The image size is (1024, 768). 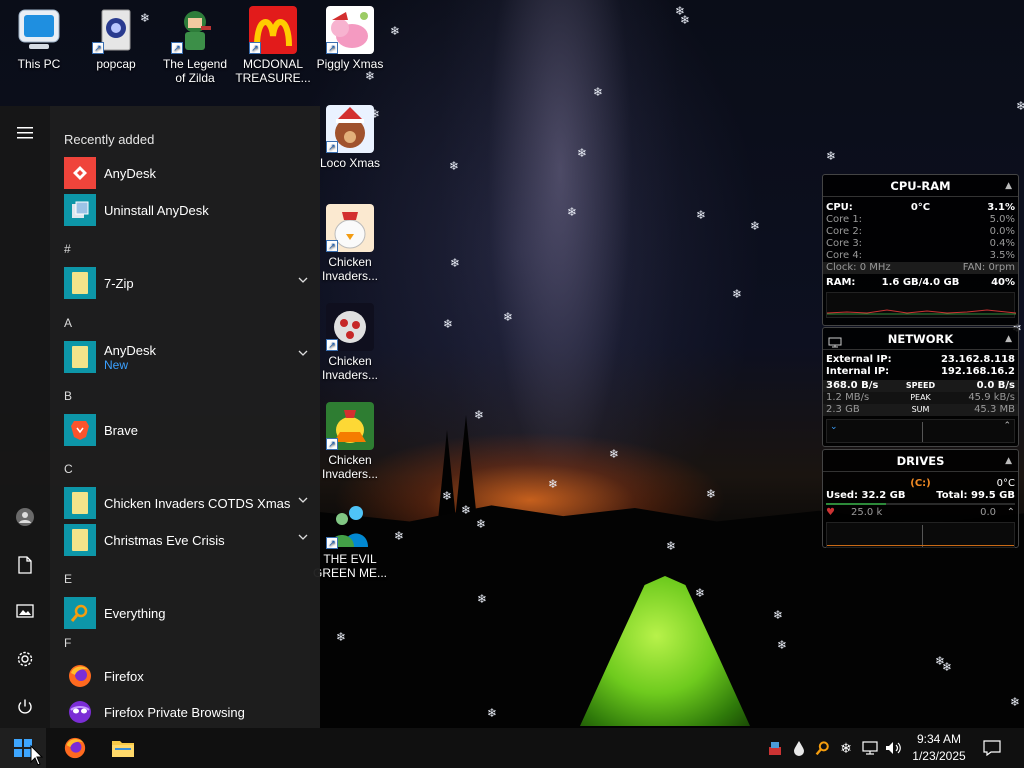 I want to click on app-item-7-zip: 7-Zip, so click(x=187, y=283).